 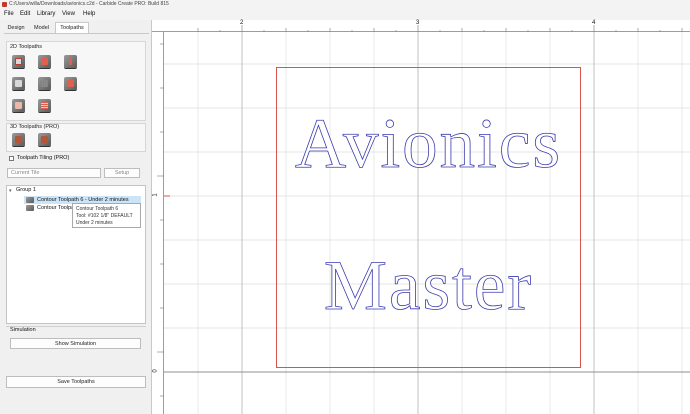 I want to click on ruler-top-ticks, so click(x=440, y=28).